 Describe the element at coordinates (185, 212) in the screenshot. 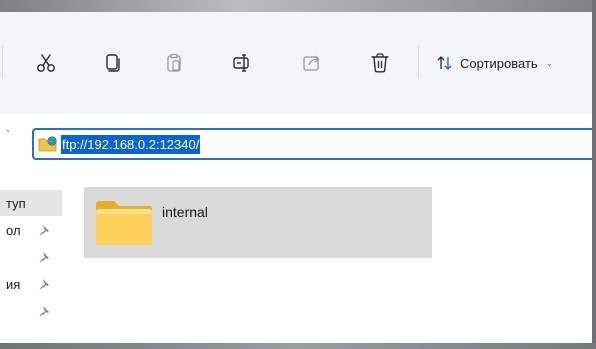

I see `folder-name: internal` at that location.